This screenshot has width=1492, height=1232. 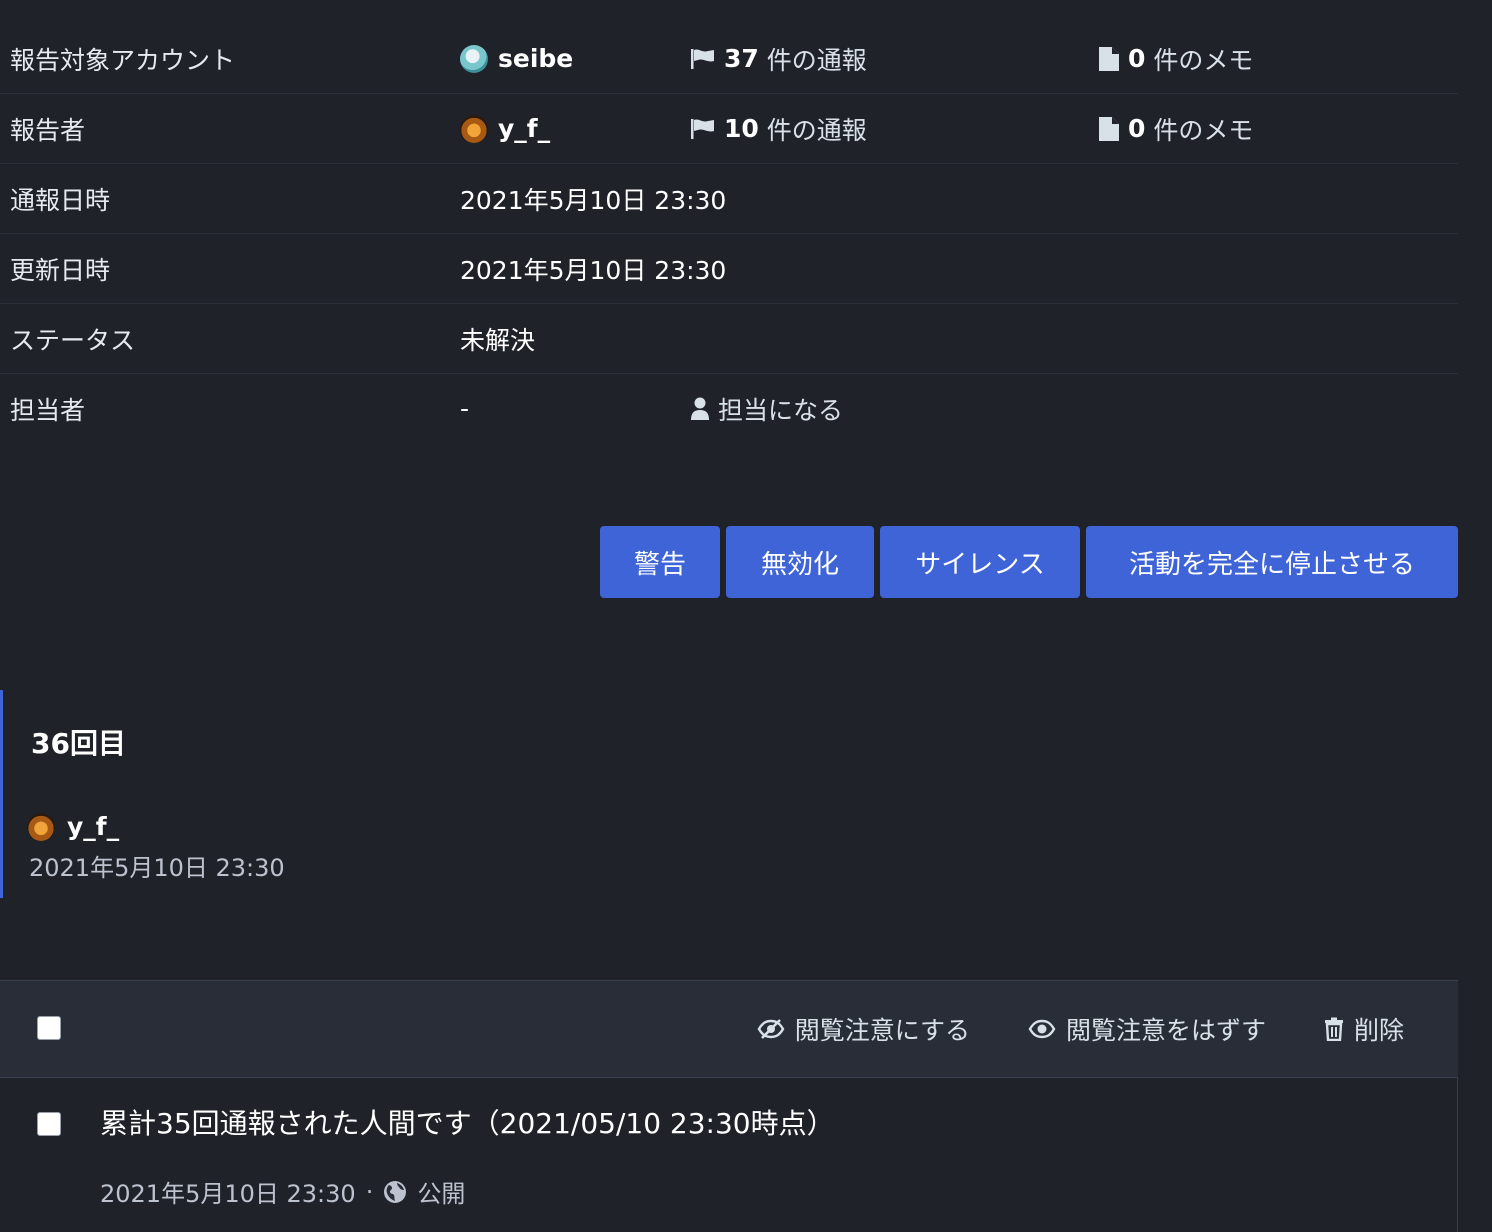 What do you see at coordinates (123, 60) in the screenshot?
I see `target-label: 報告対象アカウント` at bounding box center [123, 60].